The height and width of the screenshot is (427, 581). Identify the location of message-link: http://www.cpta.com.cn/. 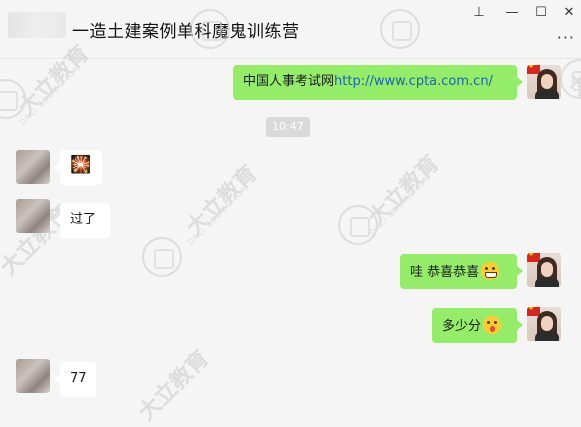
(413, 81).